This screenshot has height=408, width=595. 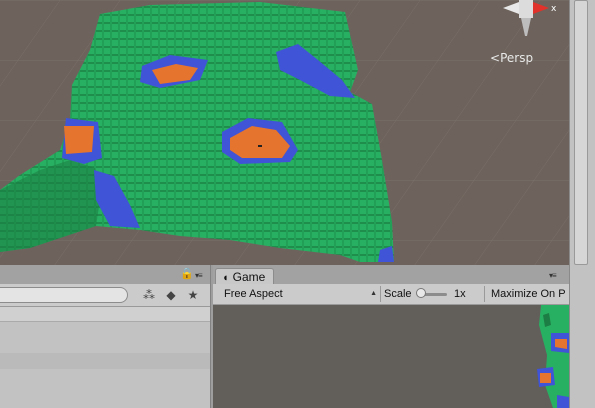 I want to click on maximize-on-play-label: Maximize On P, so click(x=528, y=294).